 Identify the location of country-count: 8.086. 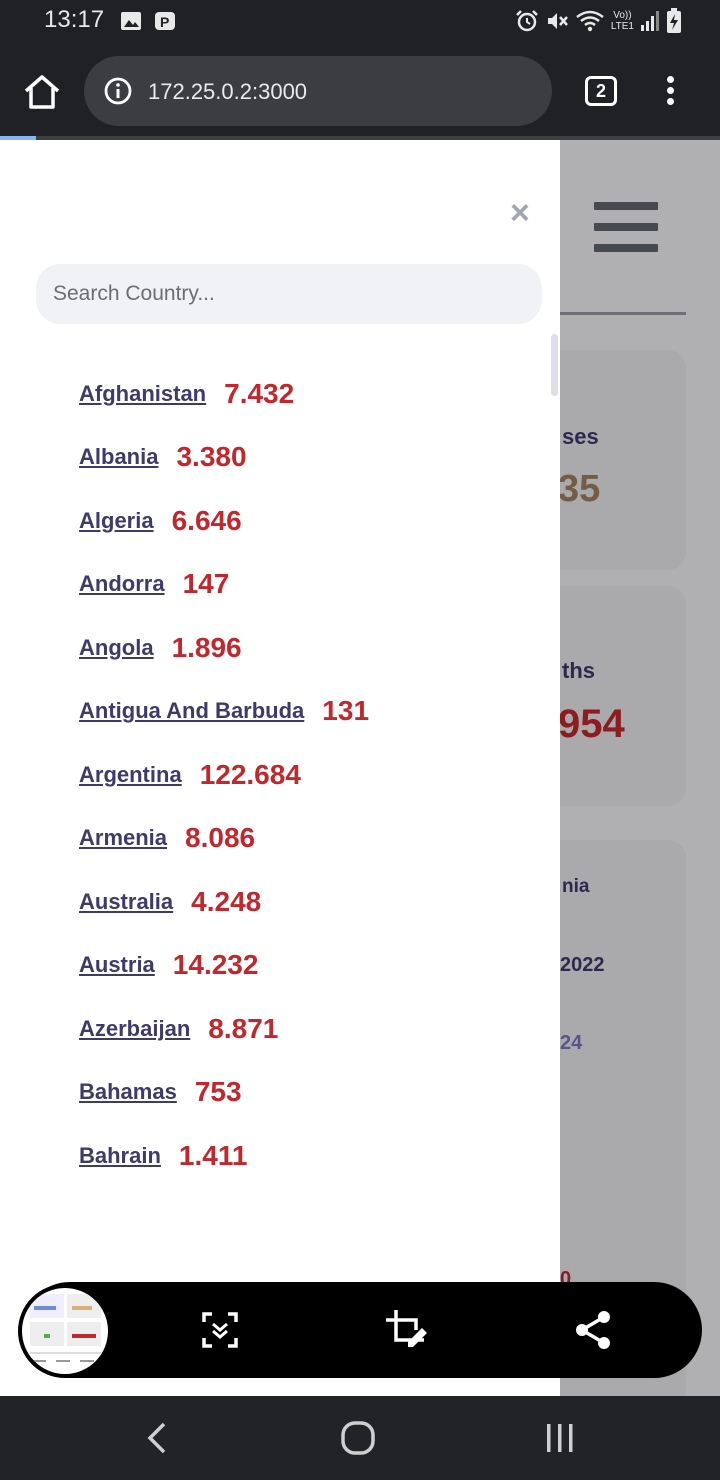
(220, 838).